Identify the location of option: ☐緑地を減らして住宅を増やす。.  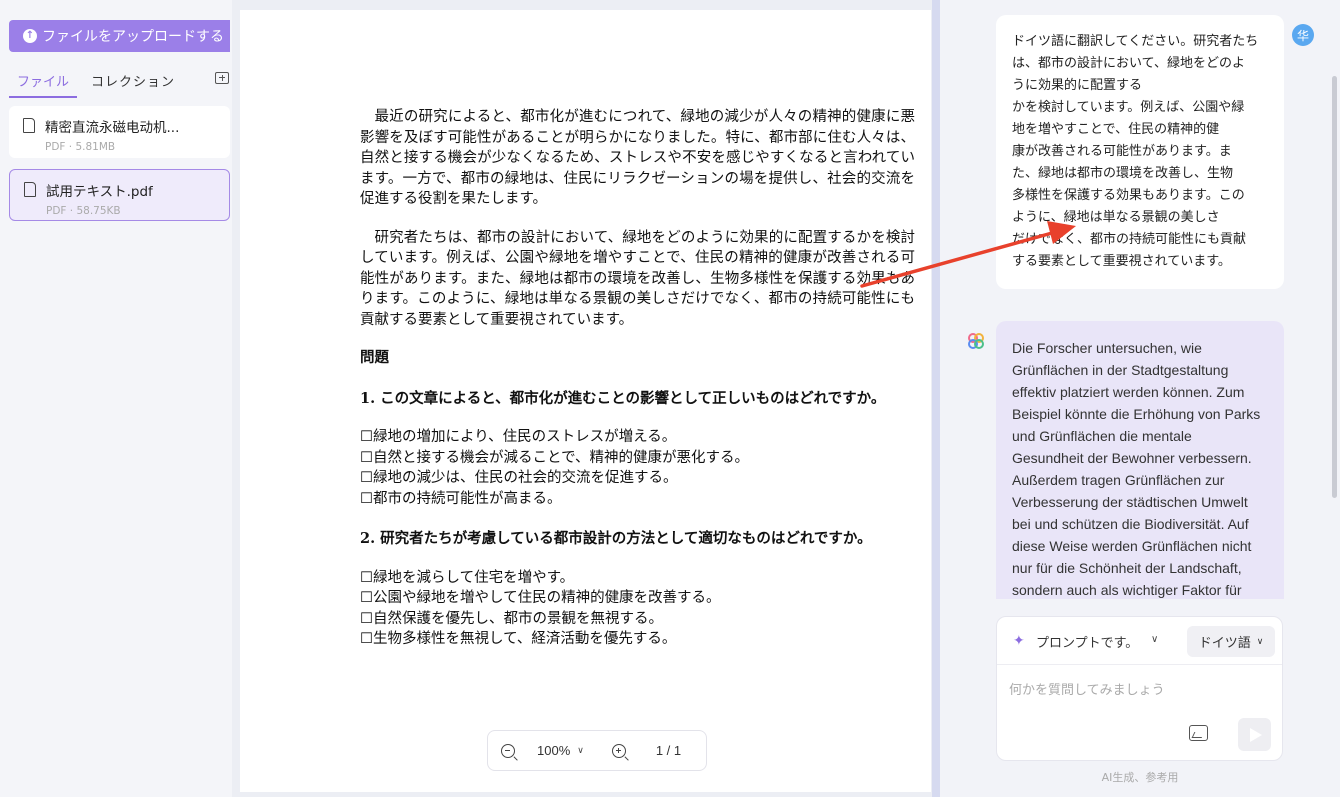
(467, 577).